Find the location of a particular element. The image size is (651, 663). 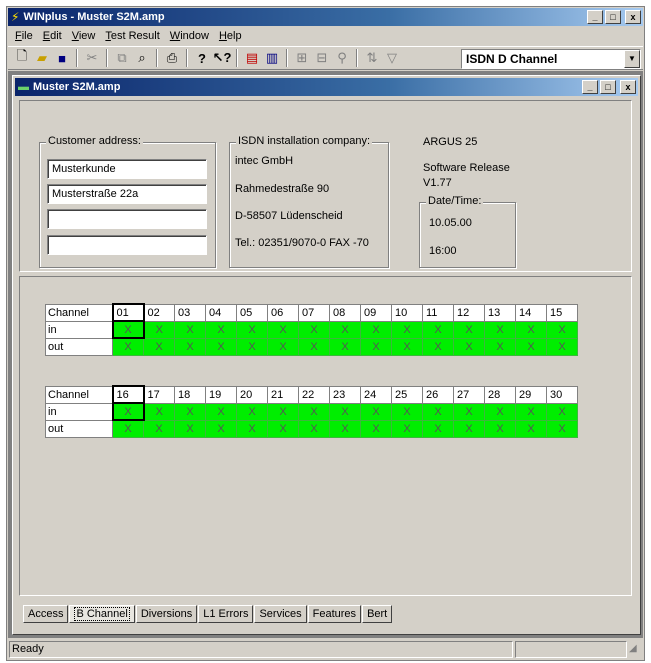

tab-services: Services is located at coordinates (280, 614).